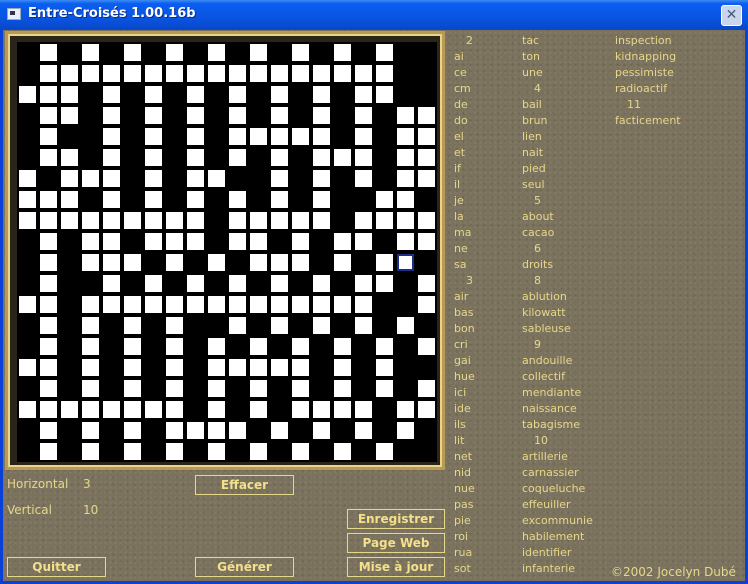 Image resolution: width=748 pixels, height=584 pixels. I want to click on quitter-button: Quitter, so click(56, 567).